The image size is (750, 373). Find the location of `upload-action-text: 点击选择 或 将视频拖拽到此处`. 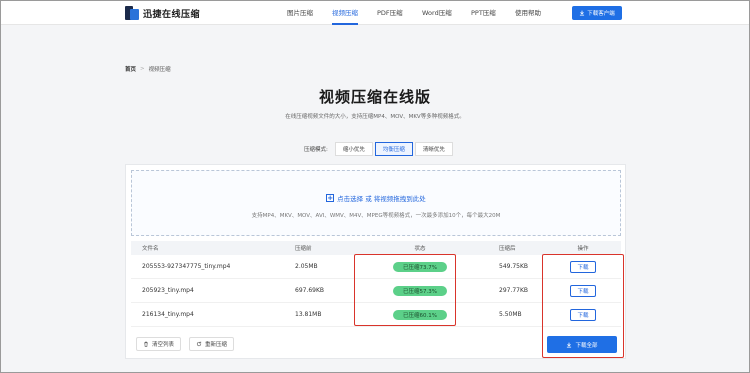

upload-action-text: 点击选择 或 将视频拖拽到此处 is located at coordinates (381, 199).